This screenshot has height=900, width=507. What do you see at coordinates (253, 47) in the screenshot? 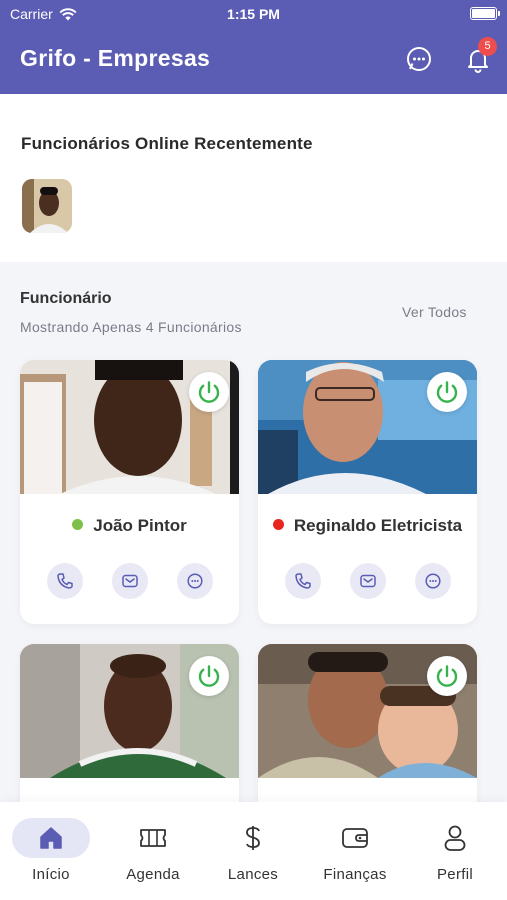
I see `app-header: Carrier 1:15 PM Grifo - Empresas 5` at bounding box center [253, 47].